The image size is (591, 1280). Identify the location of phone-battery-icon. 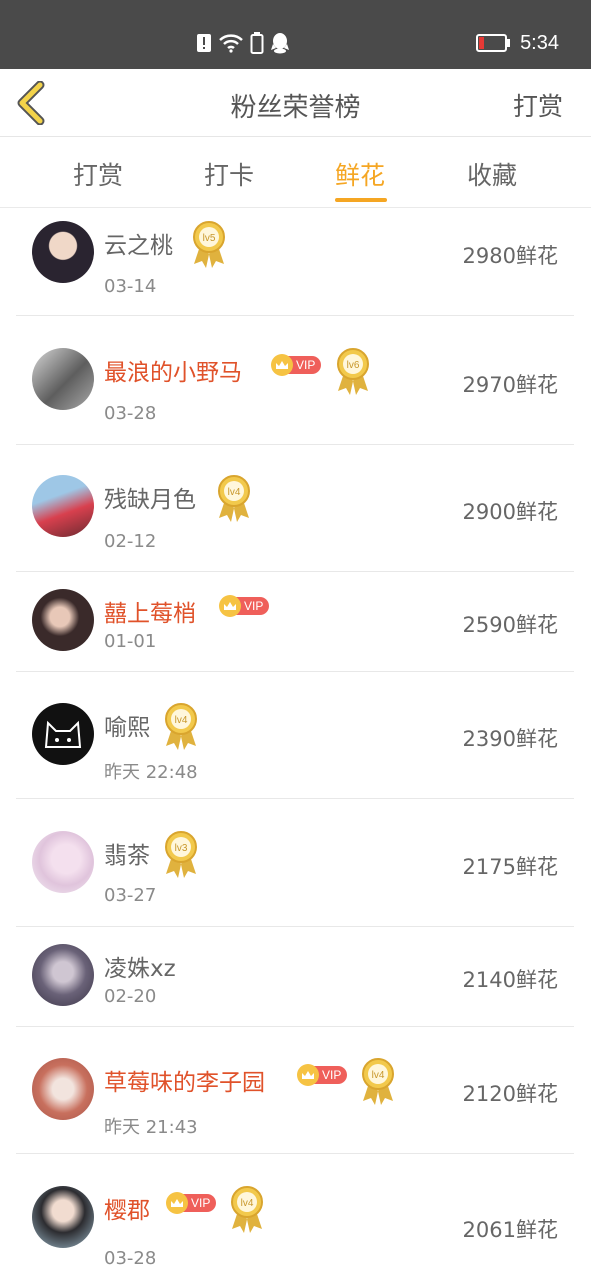
(257, 43).